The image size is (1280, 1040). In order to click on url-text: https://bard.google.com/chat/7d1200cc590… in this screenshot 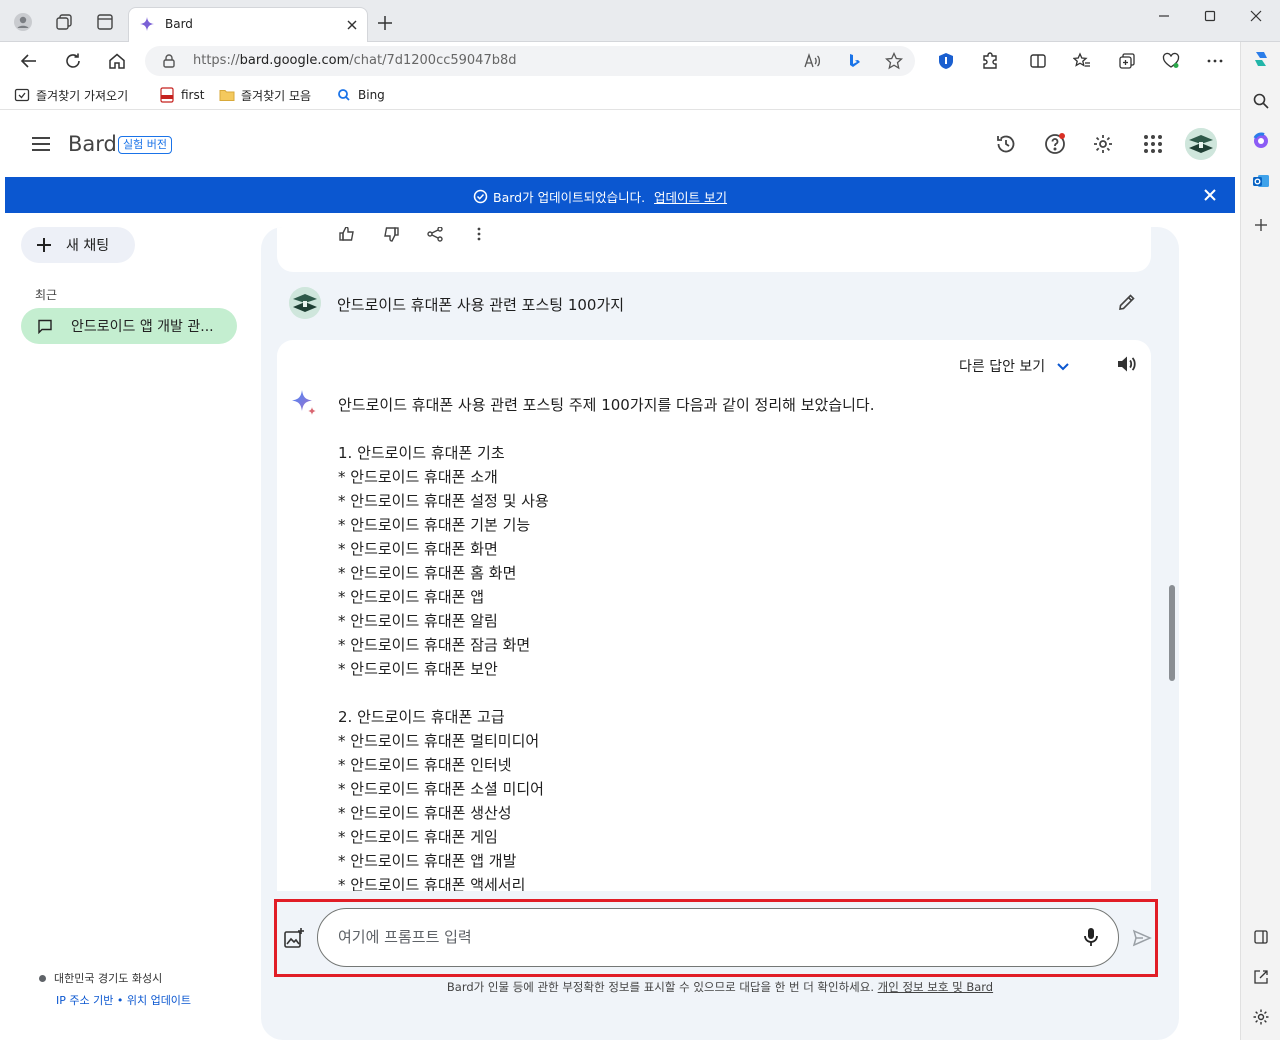, I will do `click(355, 60)`.